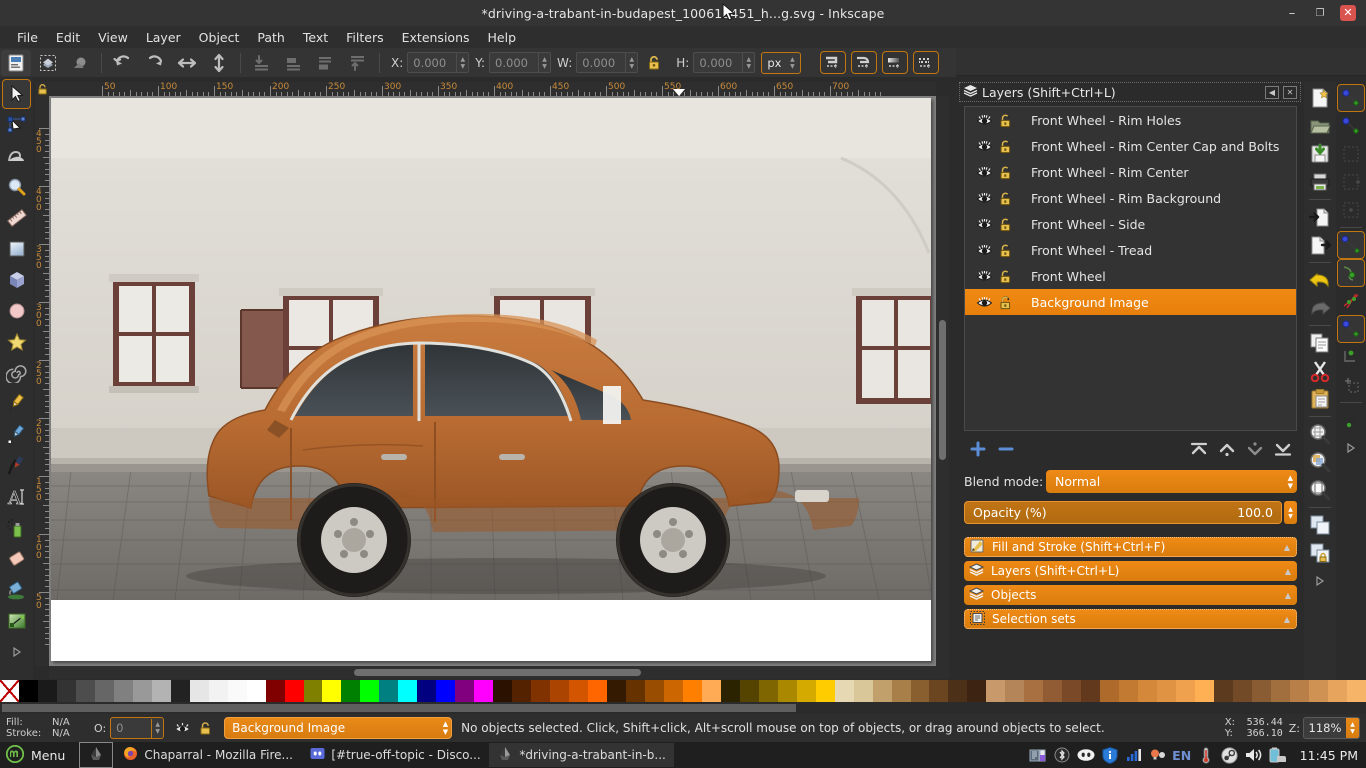 The width and height of the screenshot is (1366, 768). What do you see at coordinates (1130, 571) in the screenshot?
I see `panel-layers: Layers (Shift+Ctrl+L) ▲` at bounding box center [1130, 571].